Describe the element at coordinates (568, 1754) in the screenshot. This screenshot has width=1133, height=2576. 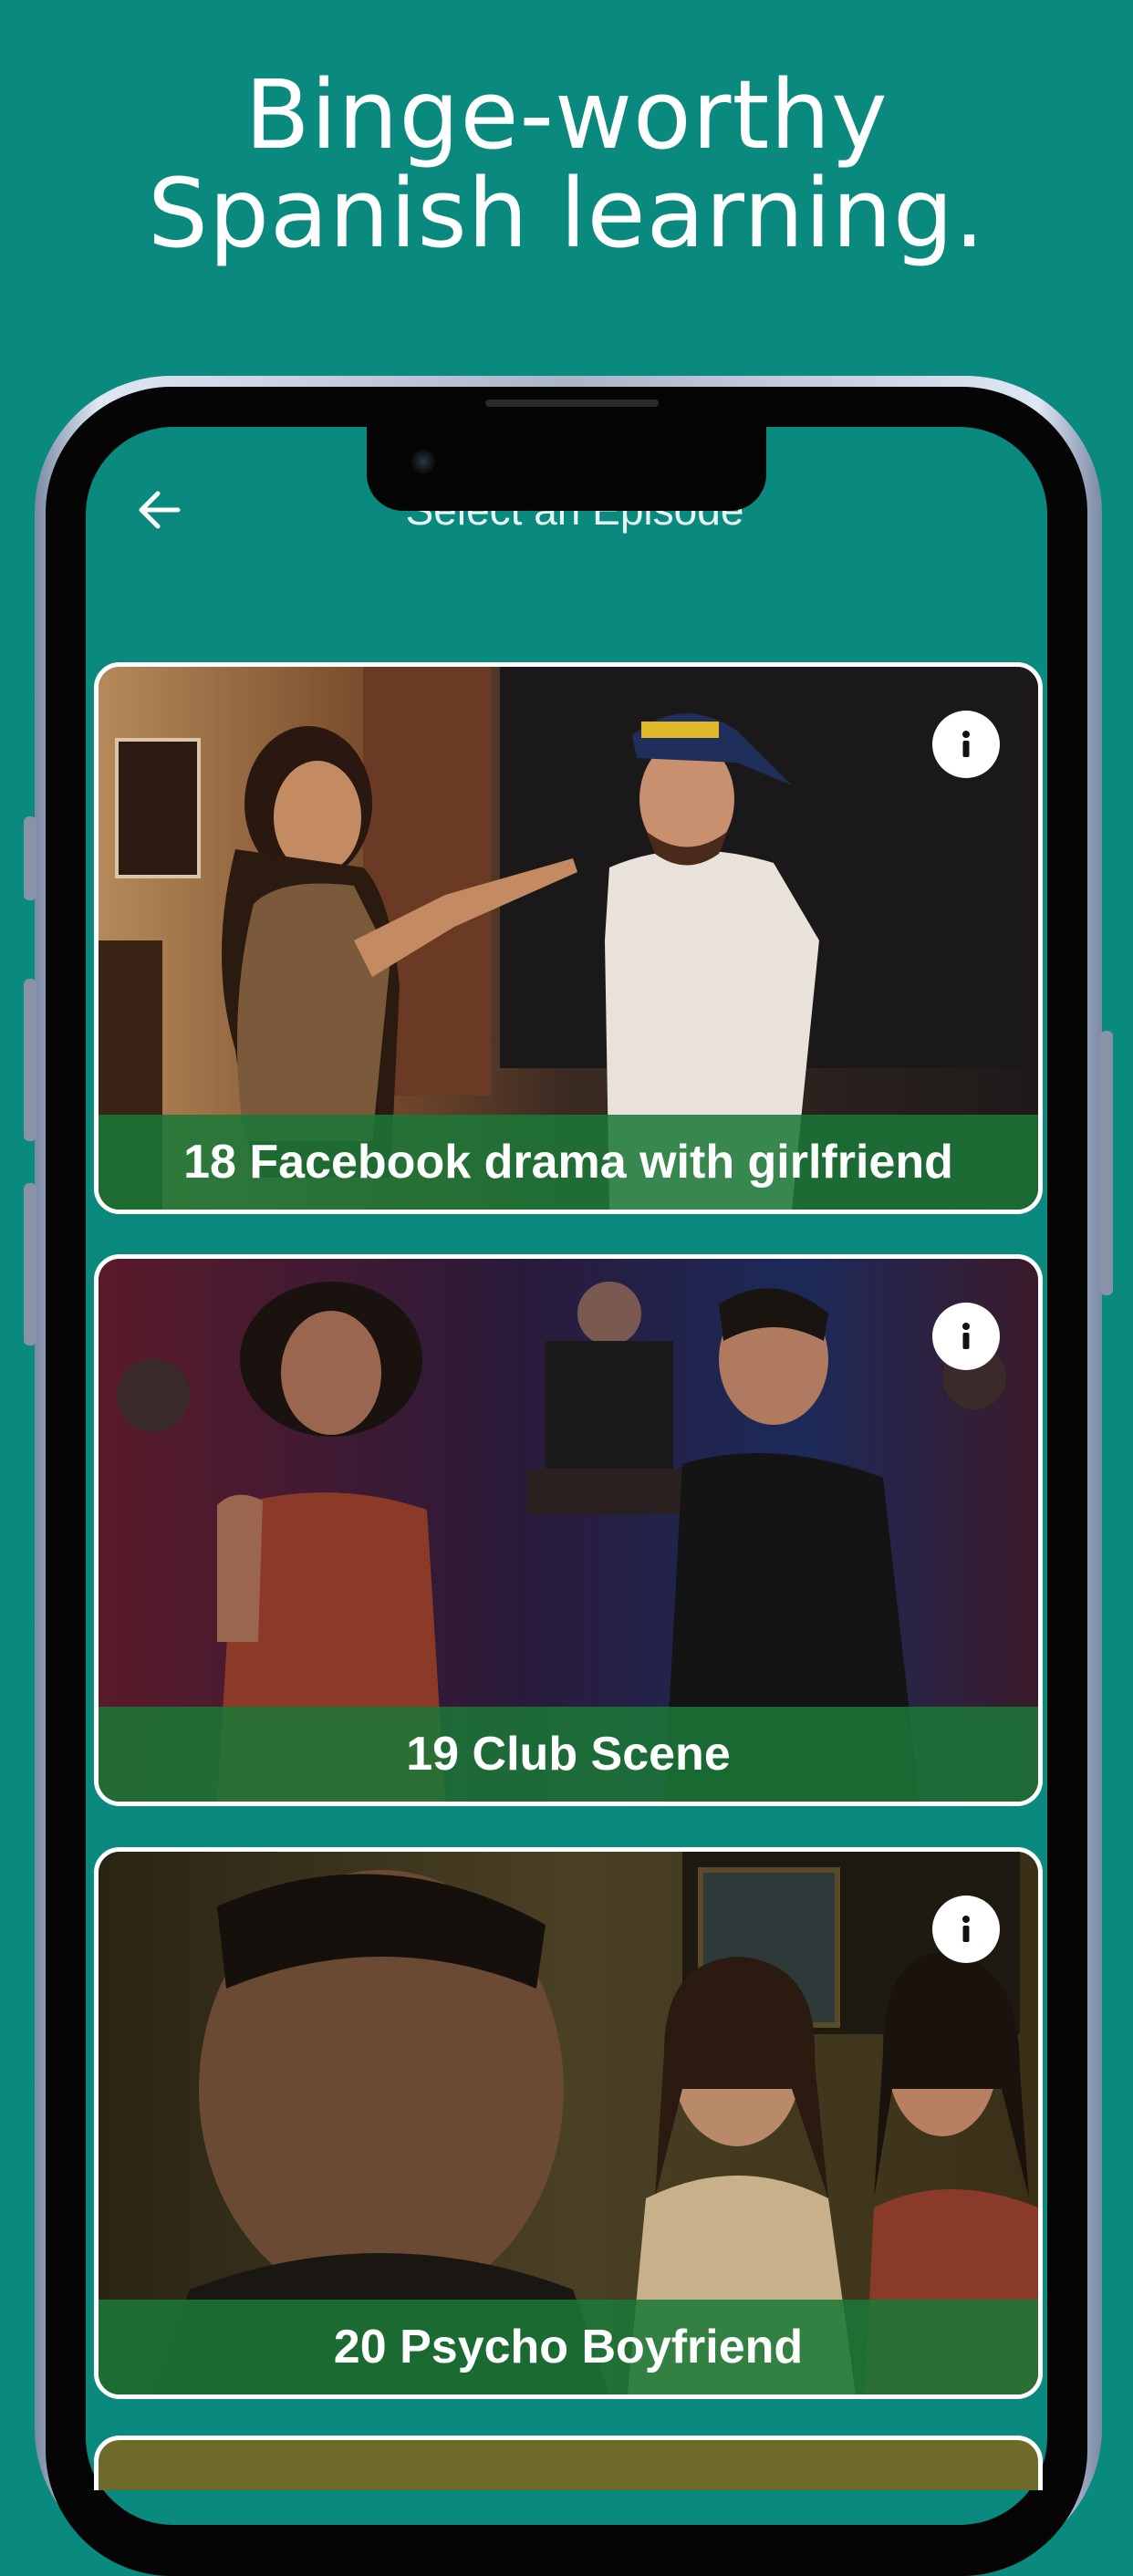
I see `episode-title: 19 Club Scene` at that location.